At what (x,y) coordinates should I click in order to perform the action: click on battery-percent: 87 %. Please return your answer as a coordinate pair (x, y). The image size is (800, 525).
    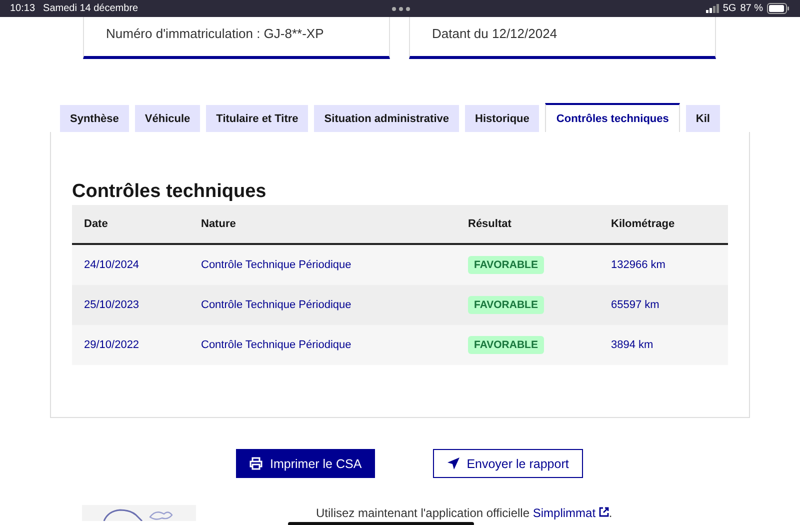
    Looking at the image, I should click on (751, 8).